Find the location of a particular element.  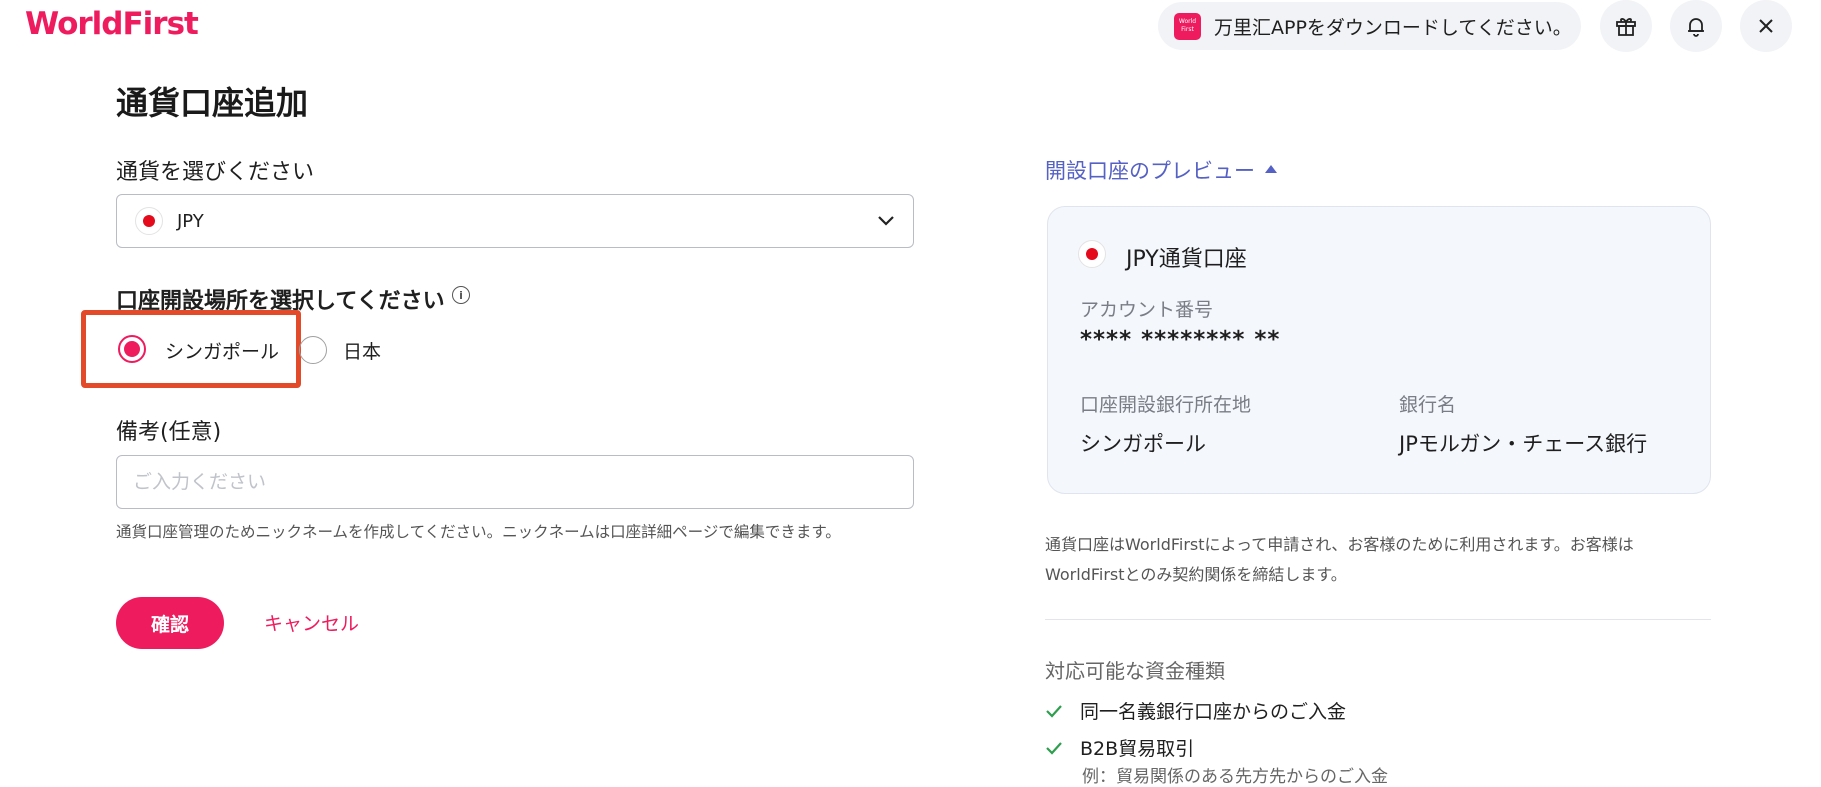

radio-selected-icon is located at coordinates (132, 349).